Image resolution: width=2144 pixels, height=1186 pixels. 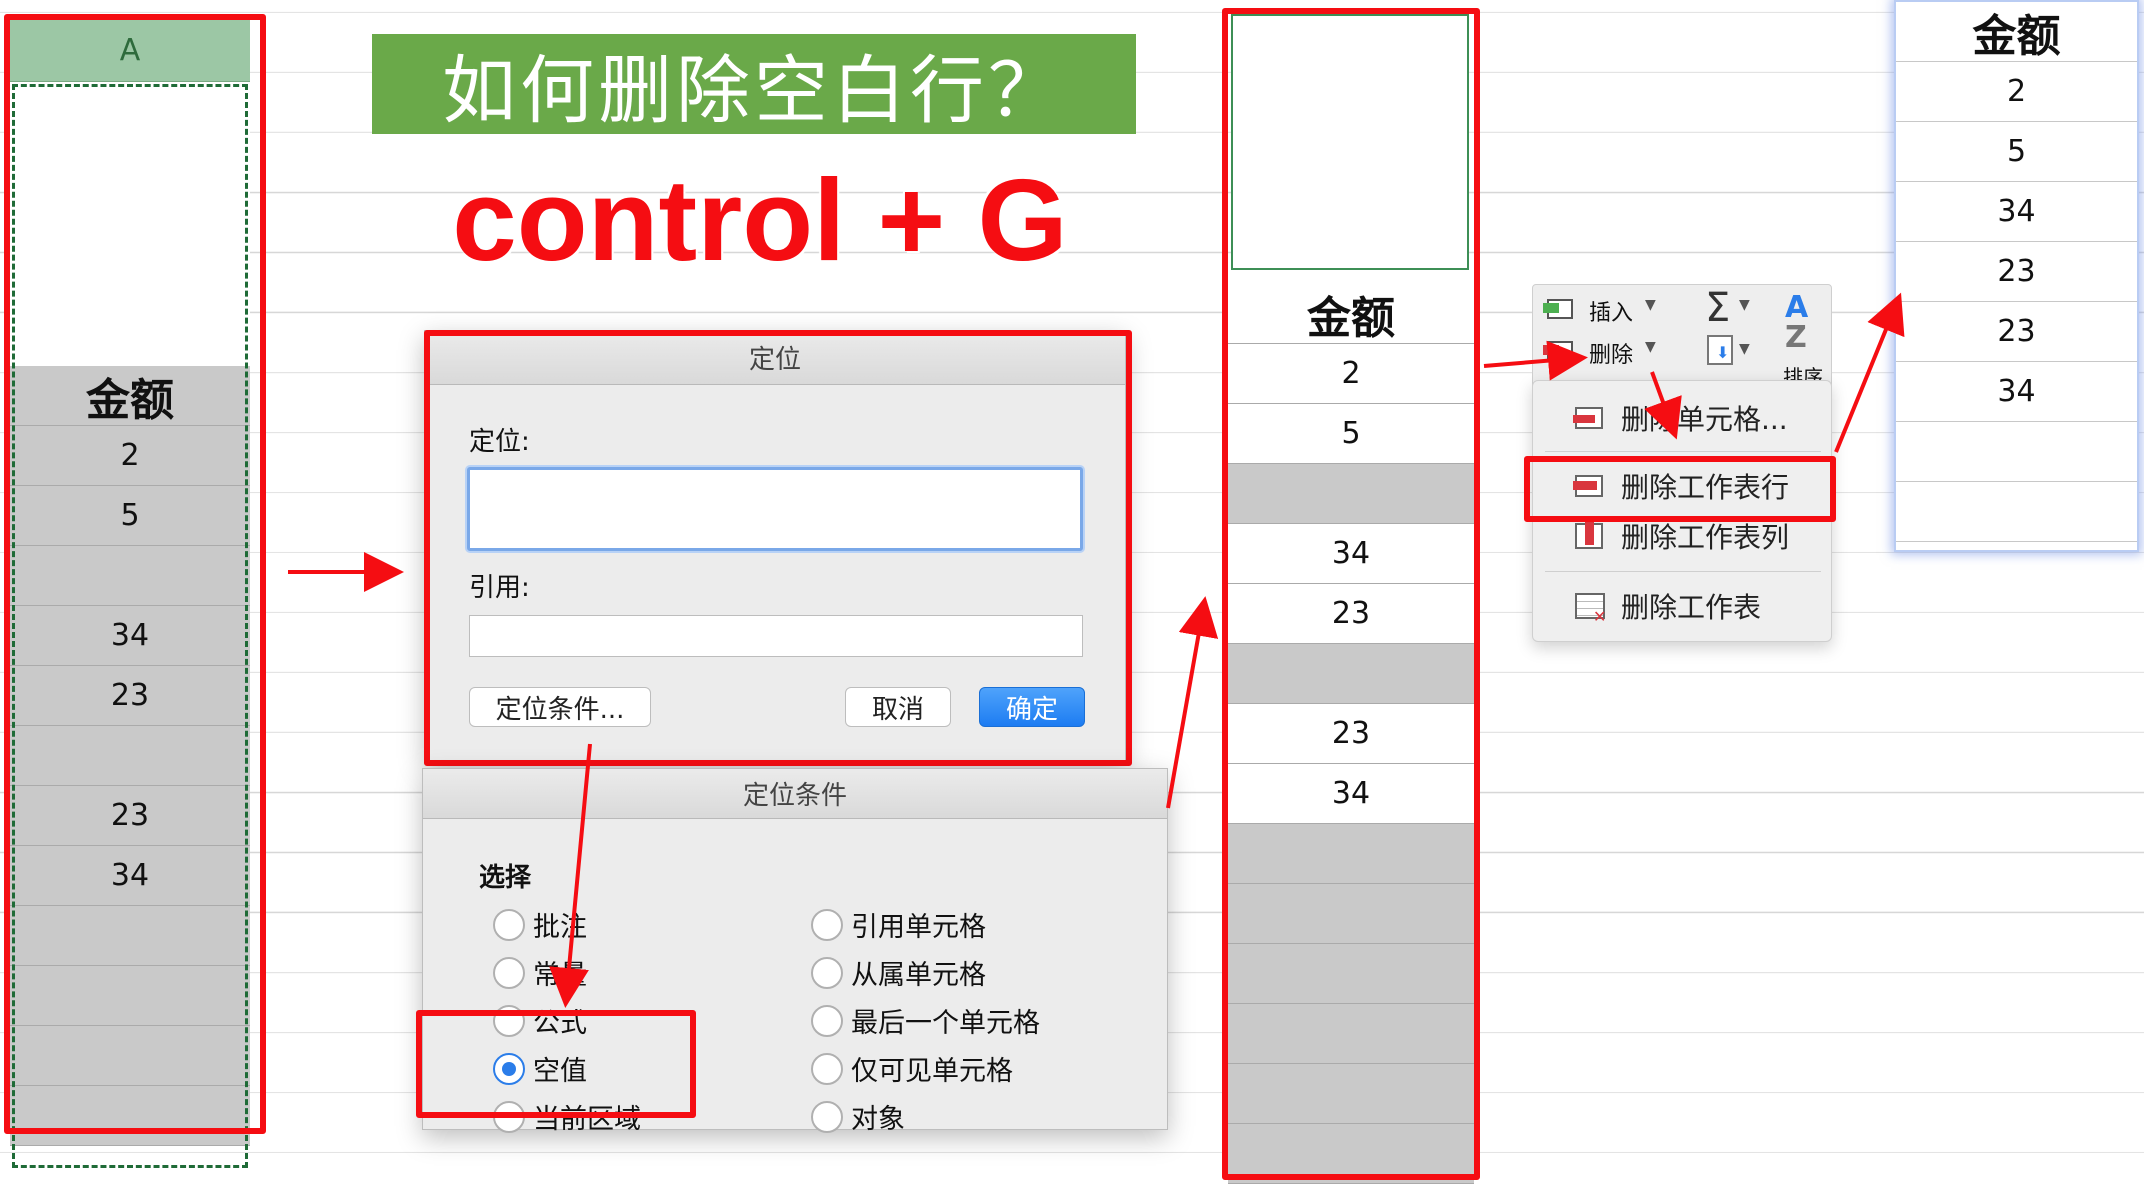 What do you see at coordinates (1590, 418) in the screenshot?
I see `delete-cells-icon` at bounding box center [1590, 418].